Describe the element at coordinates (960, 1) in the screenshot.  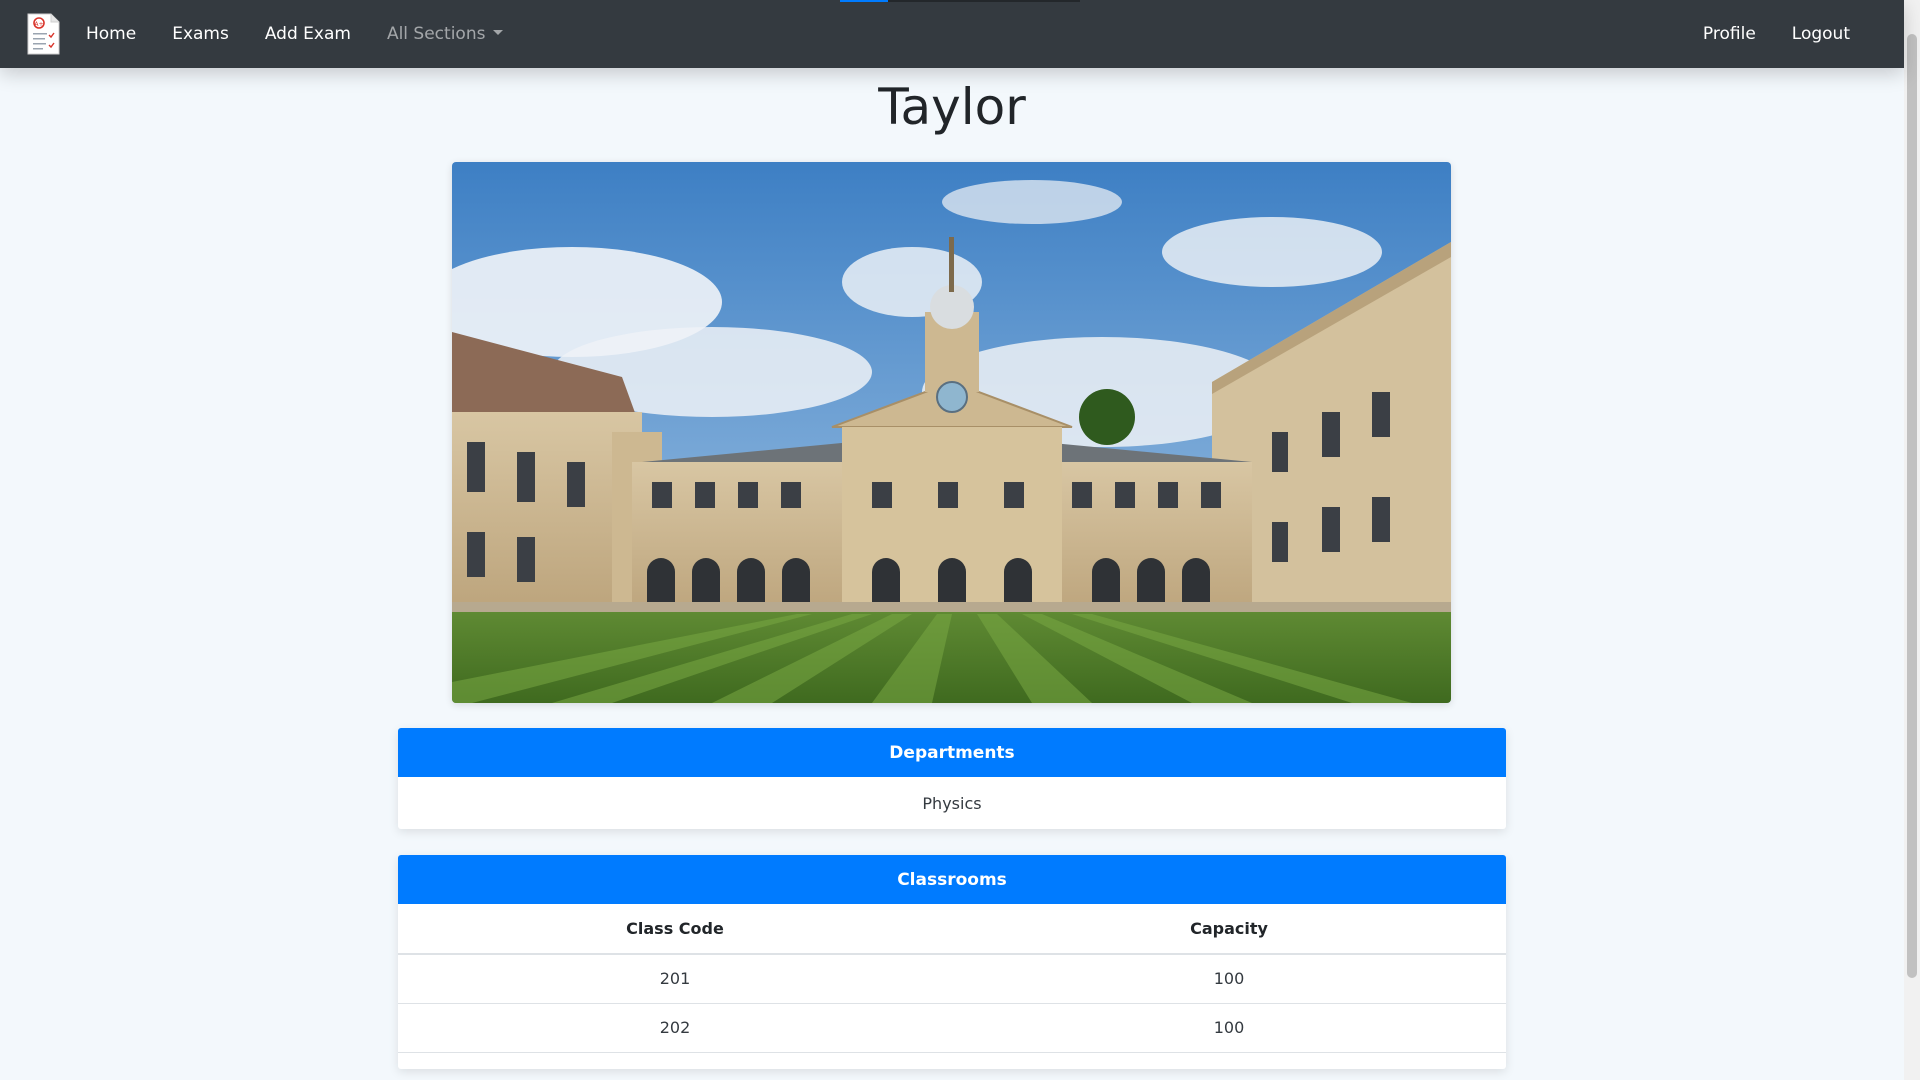
I see `loading-progress-bar` at that location.